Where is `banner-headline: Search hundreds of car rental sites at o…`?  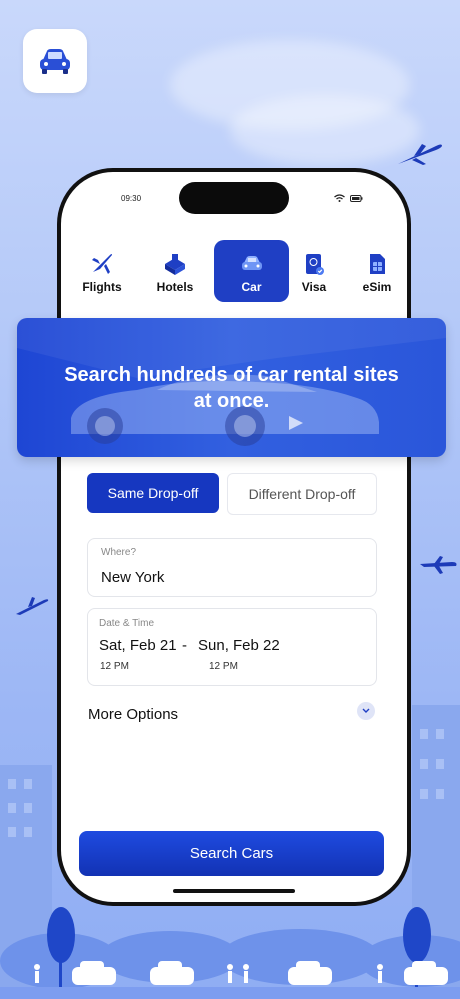
banner-headline: Search hundreds of car rental sites at o… is located at coordinates (231, 388).